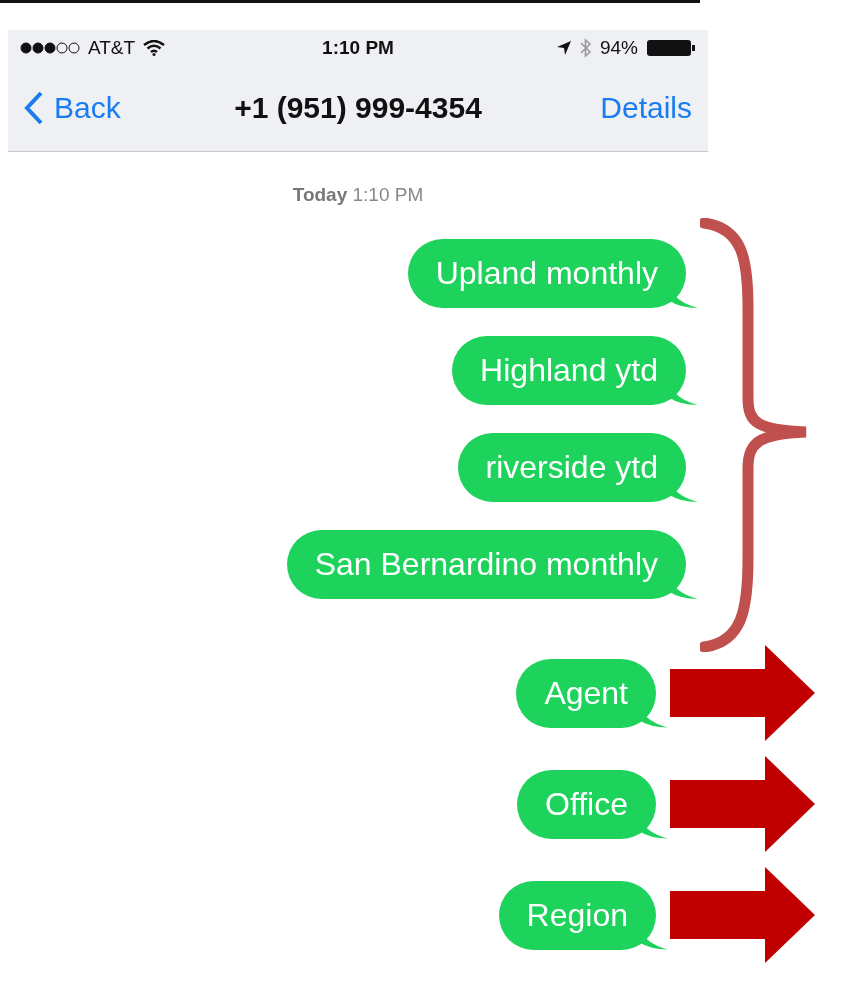 The image size is (853, 1006). What do you see at coordinates (492, 564) in the screenshot?
I see `message-bubble: San Bernardino monthly` at bounding box center [492, 564].